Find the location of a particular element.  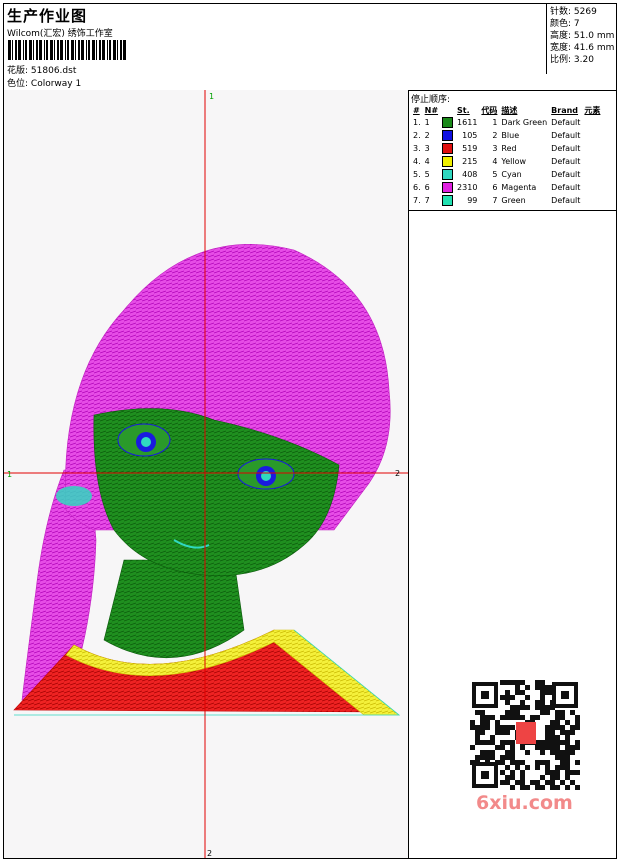

cell-needle: 1 is located at coordinates (427, 122).